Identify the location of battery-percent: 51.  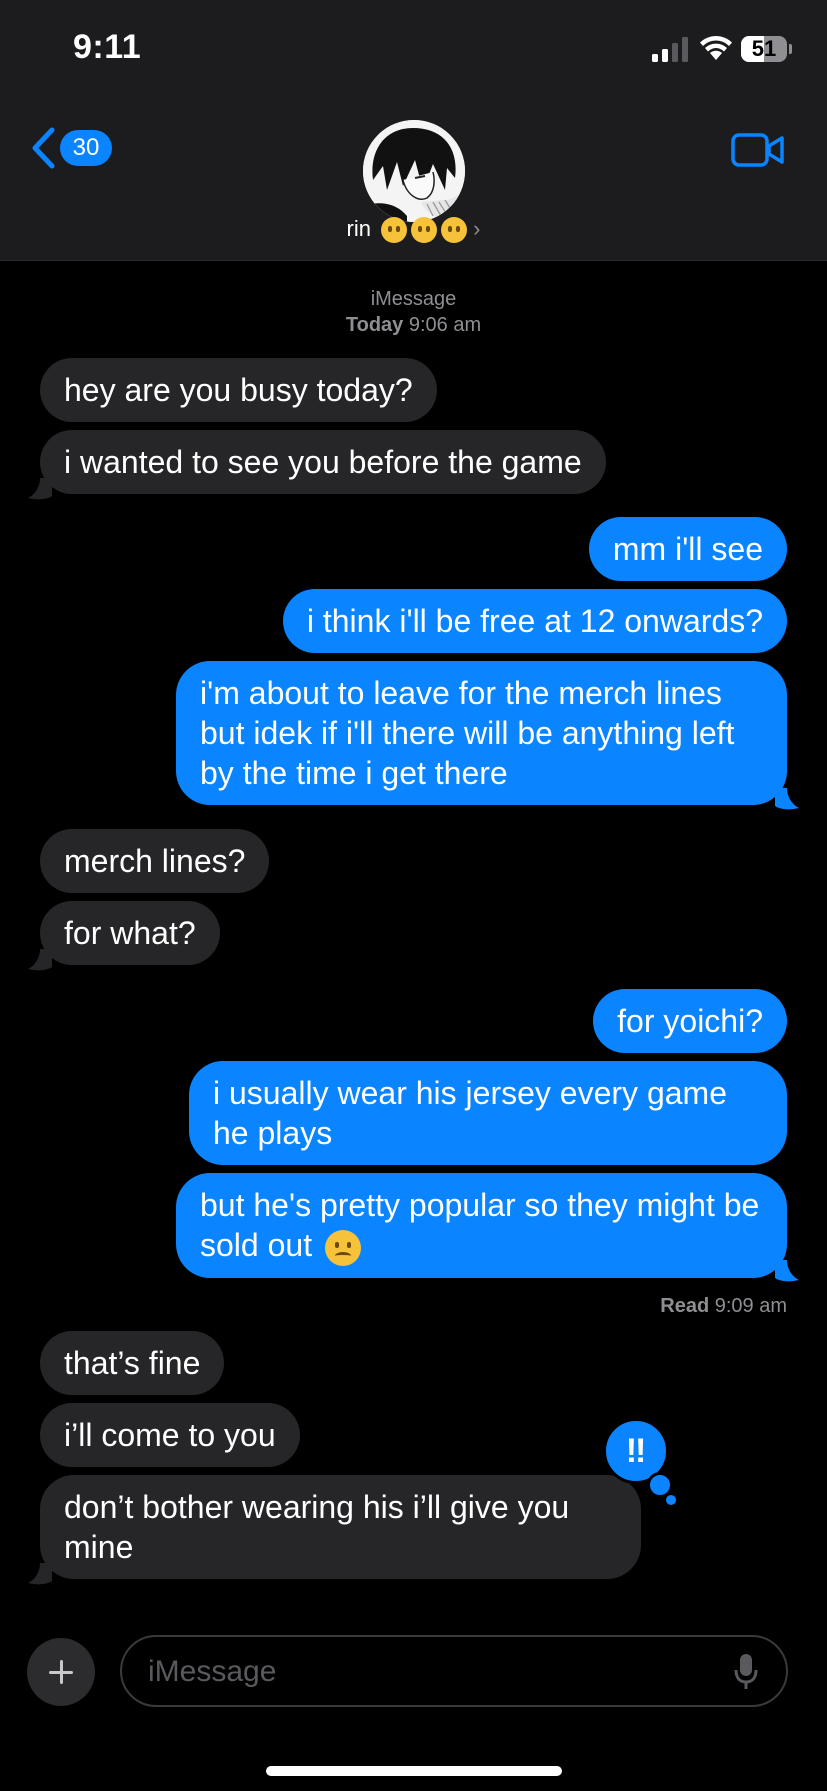
(764, 48).